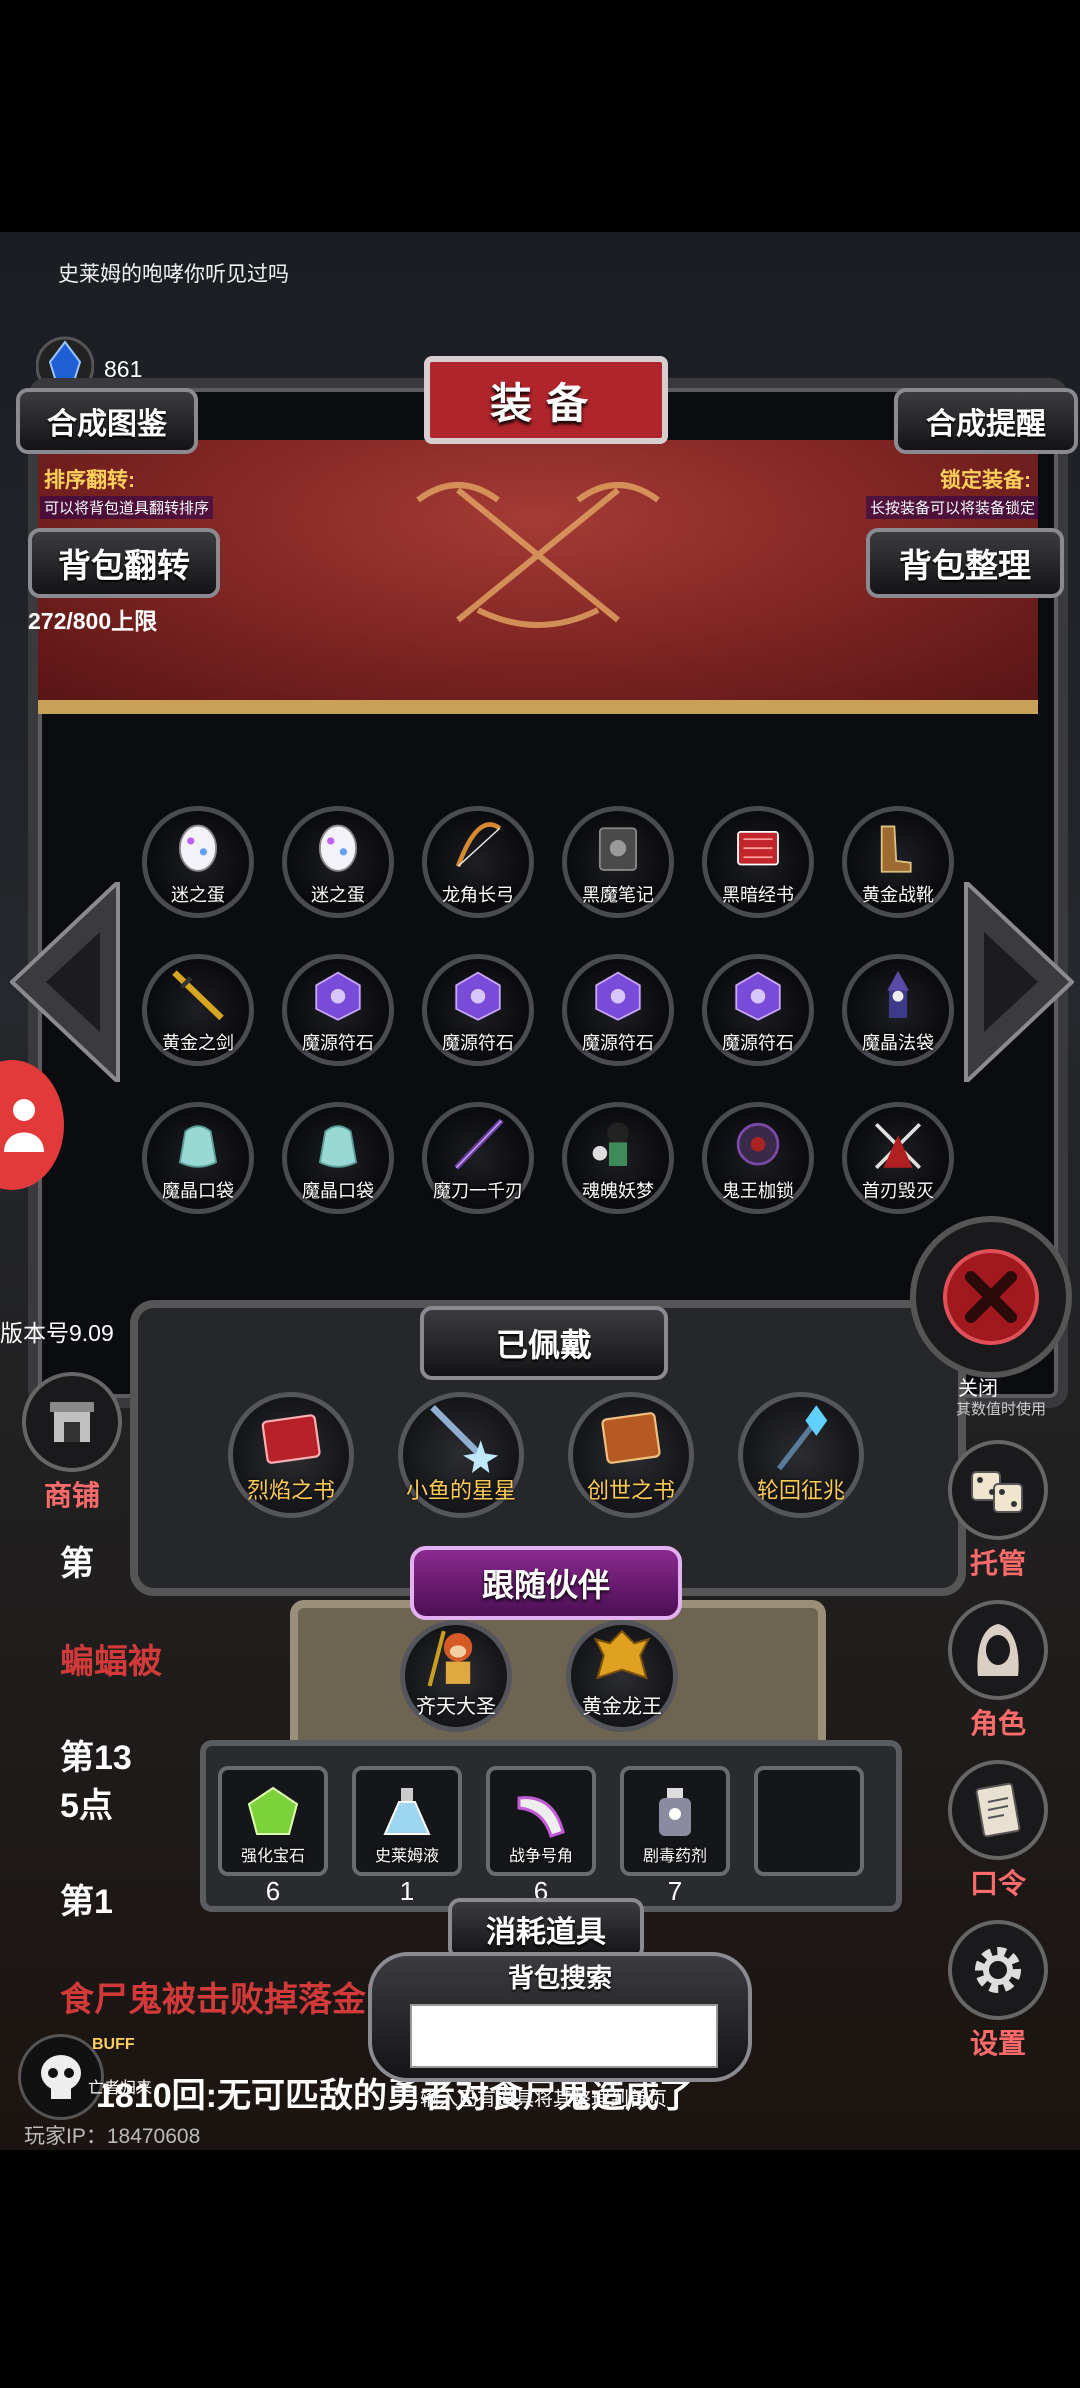 Image resolution: width=1080 pixels, height=2388 pixels. What do you see at coordinates (338, 1191) in the screenshot?
I see `inventory-slot-label: 魔晶口袋` at bounding box center [338, 1191].